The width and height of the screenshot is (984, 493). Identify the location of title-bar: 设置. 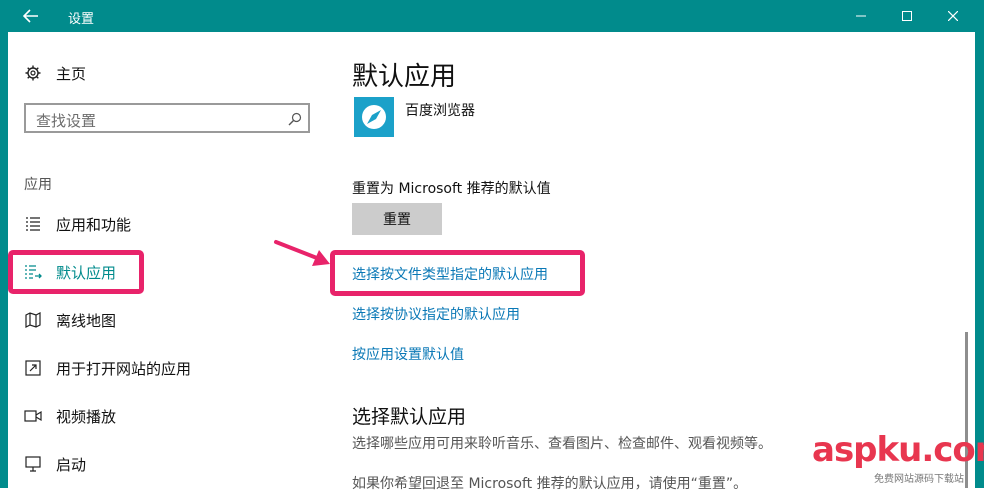
(492, 16).